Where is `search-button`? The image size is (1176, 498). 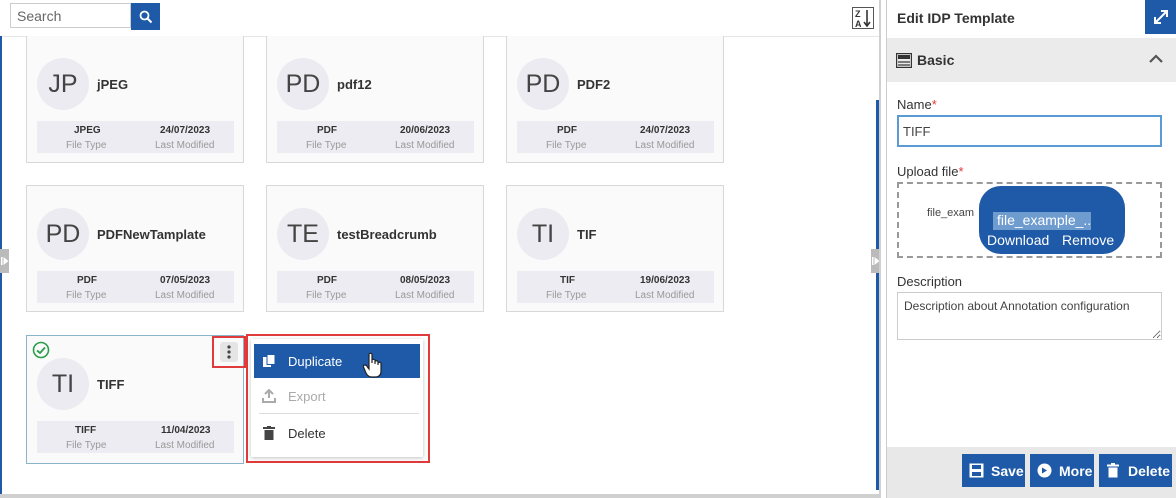
search-button is located at coordinates (145, 16).